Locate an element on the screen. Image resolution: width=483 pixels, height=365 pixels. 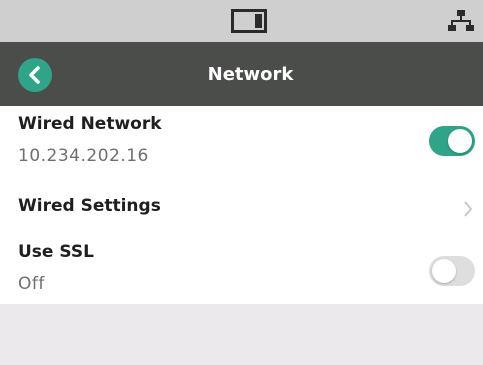
use-ssl-title: Use SSL is located at coordinates (56, 252).